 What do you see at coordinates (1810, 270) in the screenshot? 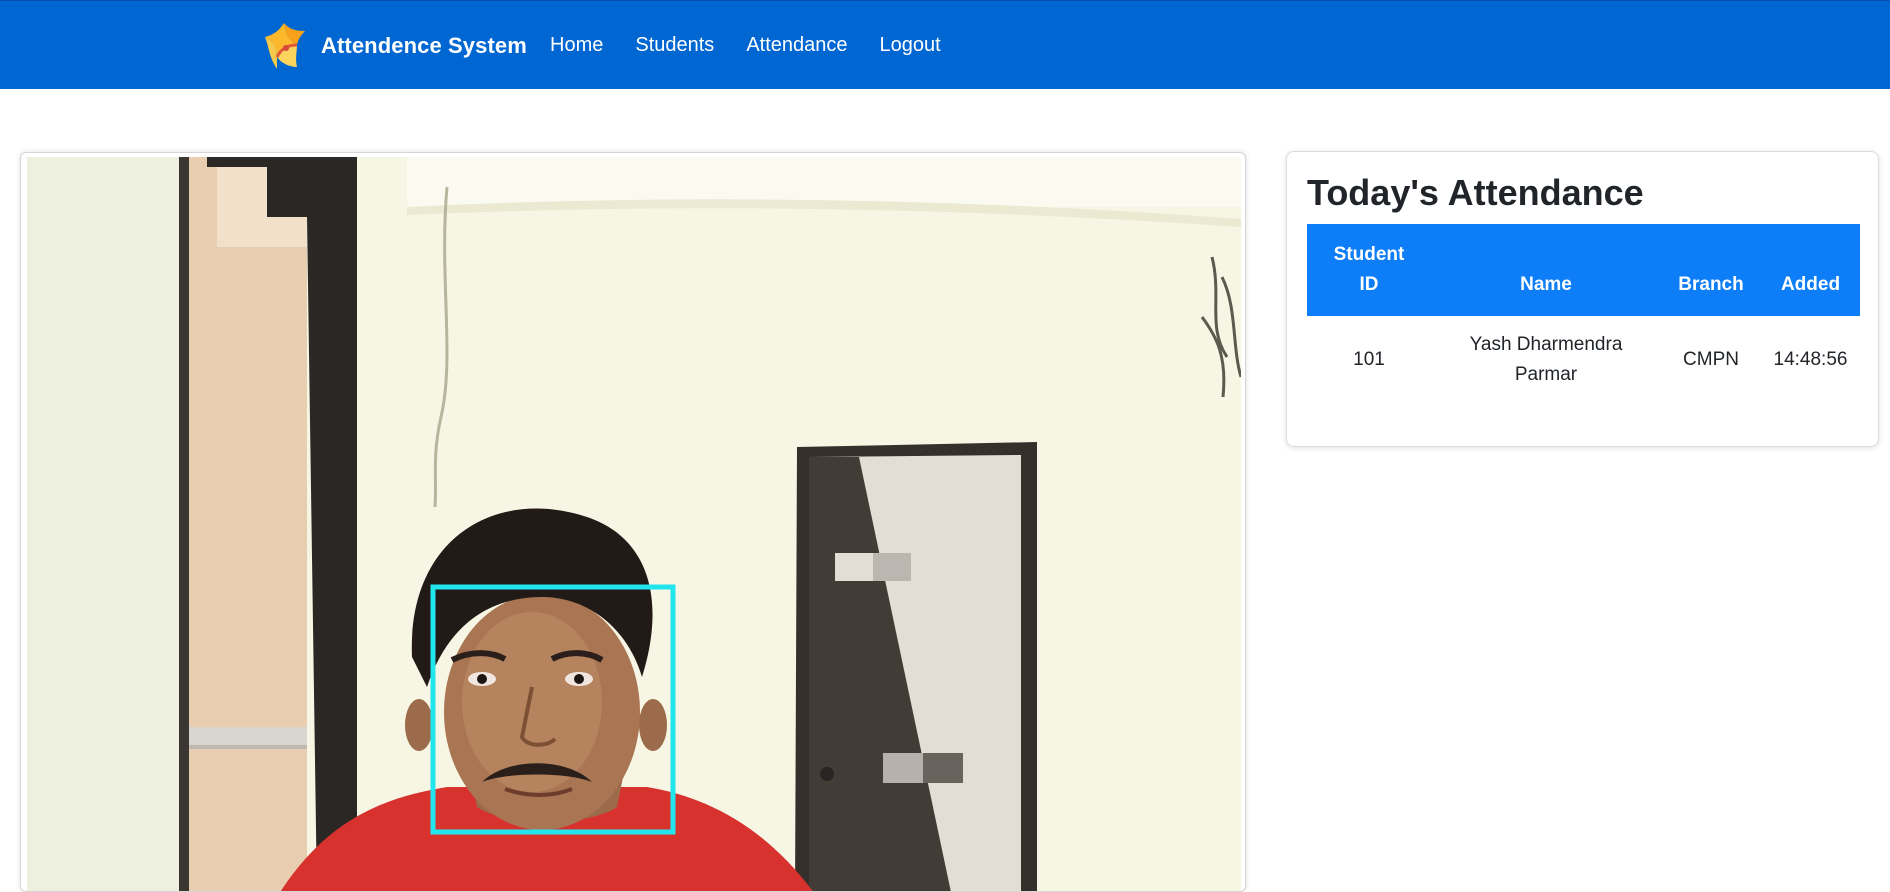
I see `col-header-added: Added` at bounding box center [1810, 270].